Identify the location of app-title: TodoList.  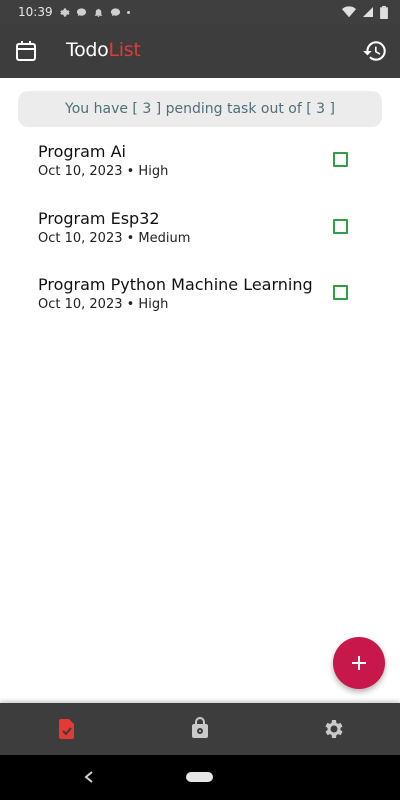
(103, 50).